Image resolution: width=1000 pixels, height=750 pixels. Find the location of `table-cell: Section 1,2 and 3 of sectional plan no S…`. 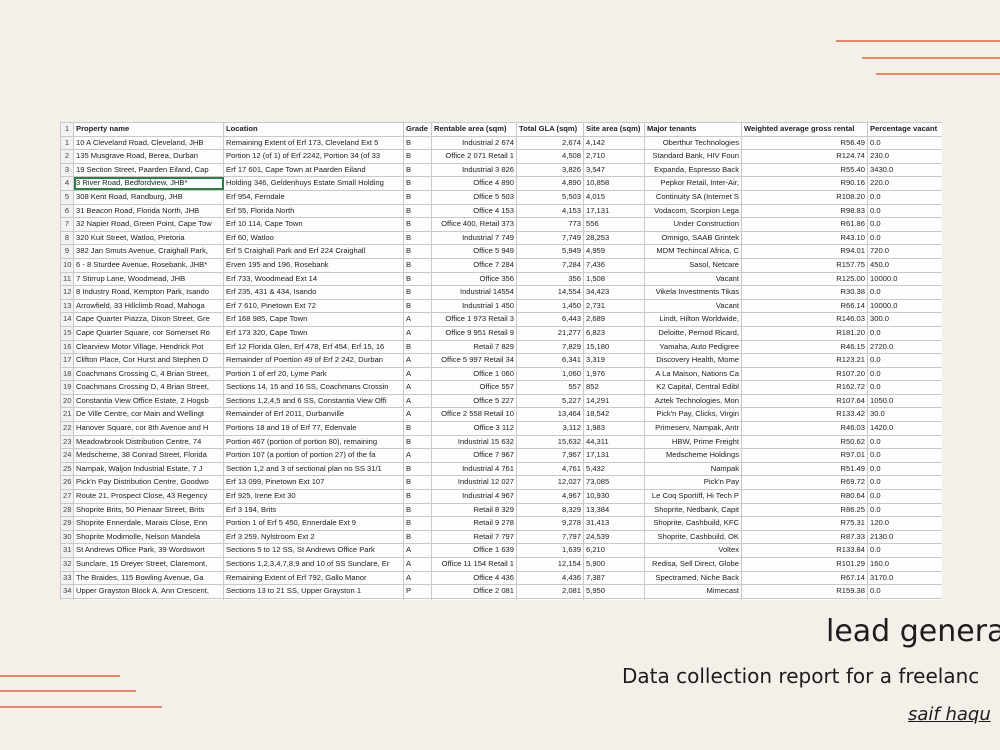

table-cell: Section 1,2 and 3 of sectional plan no S… is located at coordinates (313, 469).